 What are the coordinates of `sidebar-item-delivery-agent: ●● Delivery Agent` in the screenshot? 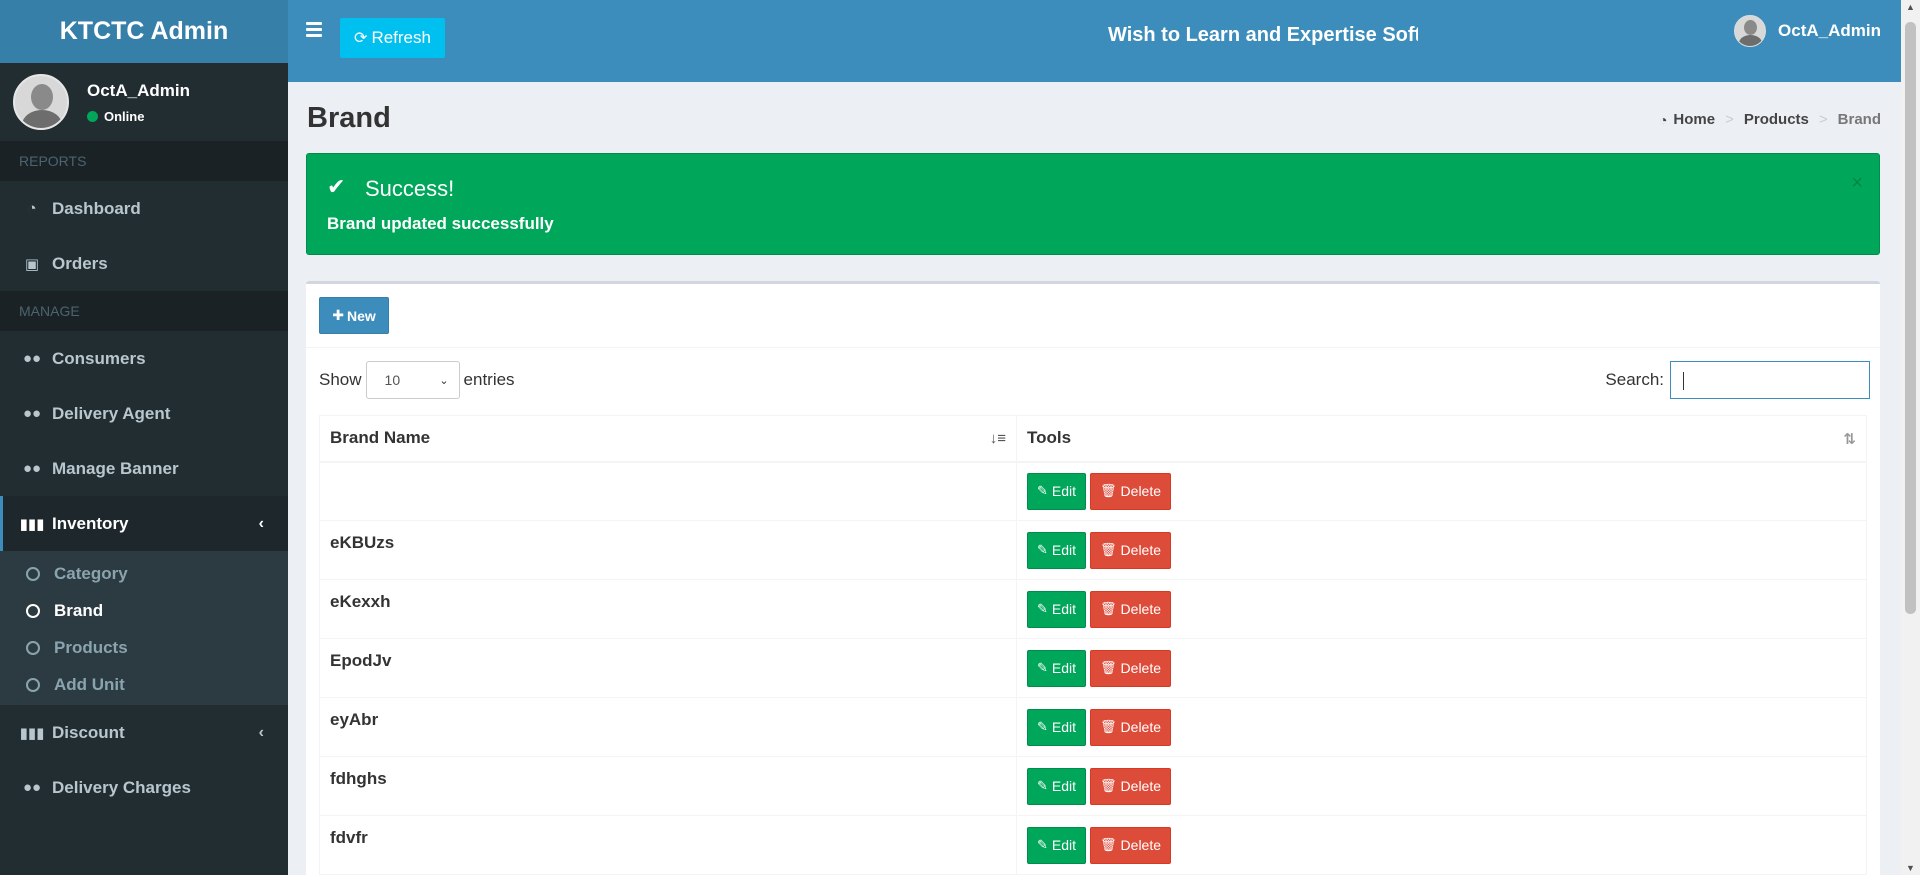 It's located at (144, 413).